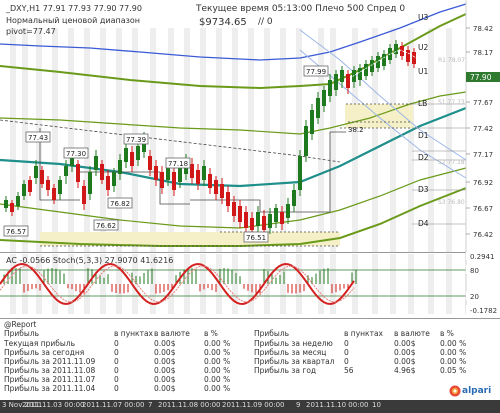  What do you see at coordinates (53, 405) in the screenshot?
I see `time-axis-label: 2011.11.03 00:00` at bounding box center [53, 405].